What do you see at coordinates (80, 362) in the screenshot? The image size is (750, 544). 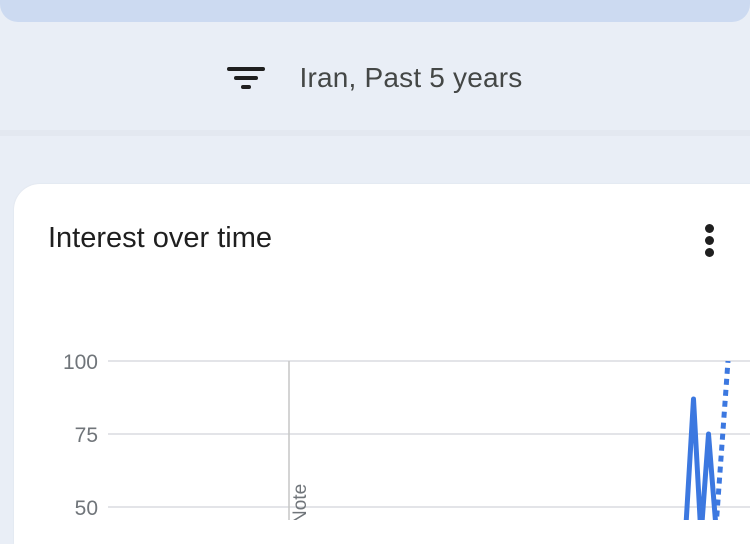 I see `y-tick-label-100: 100` at bounding box center [80, 362].